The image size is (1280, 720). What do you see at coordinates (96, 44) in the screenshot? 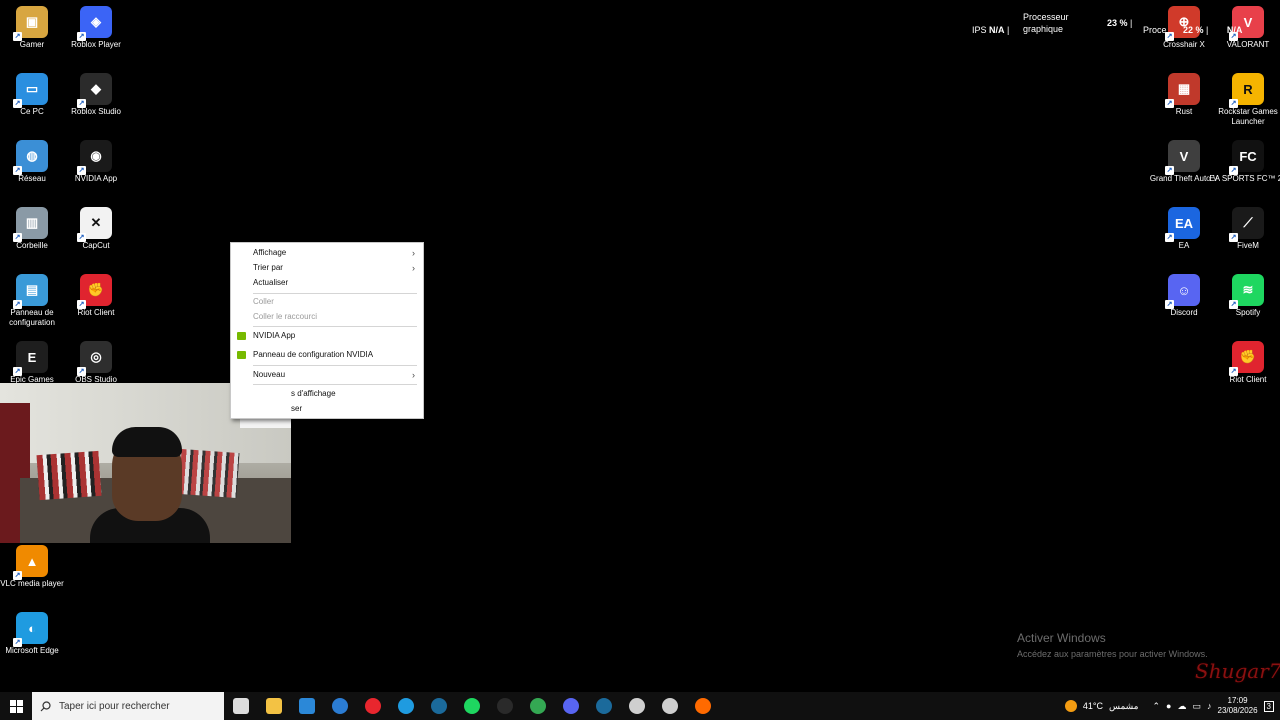
I see `desktop-icon-label: Roblox Player` at bounding box center [96, 44].